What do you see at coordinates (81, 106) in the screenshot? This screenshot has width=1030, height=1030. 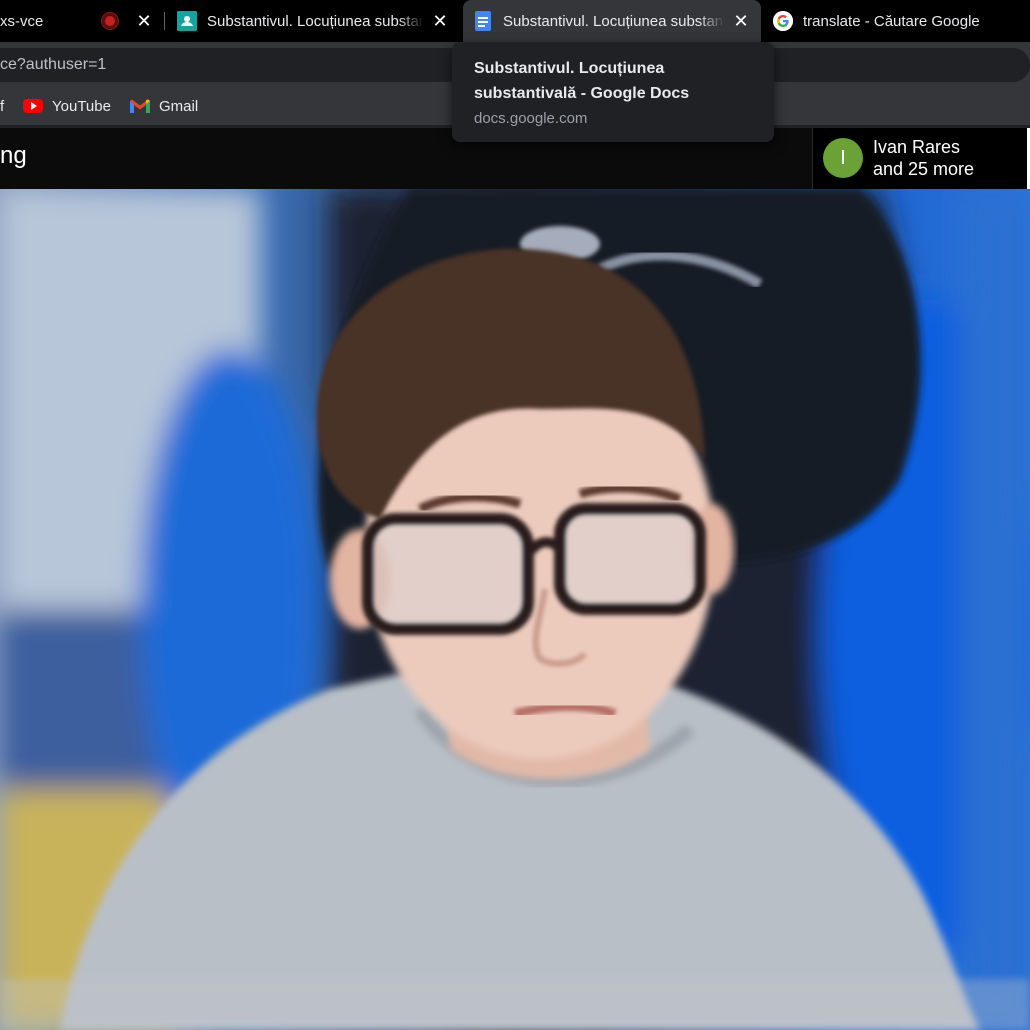 I see `bookmark-label: YouTube` at bounding box center [81, 106].